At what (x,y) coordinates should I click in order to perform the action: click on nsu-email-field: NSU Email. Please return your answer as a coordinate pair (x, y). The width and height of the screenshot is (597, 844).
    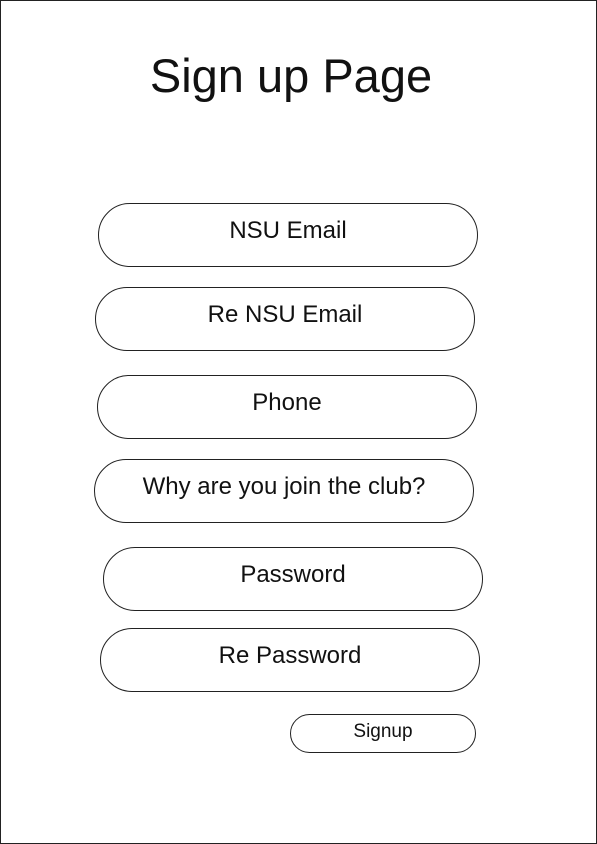
    Looking at the image, I should click on (288, 235).